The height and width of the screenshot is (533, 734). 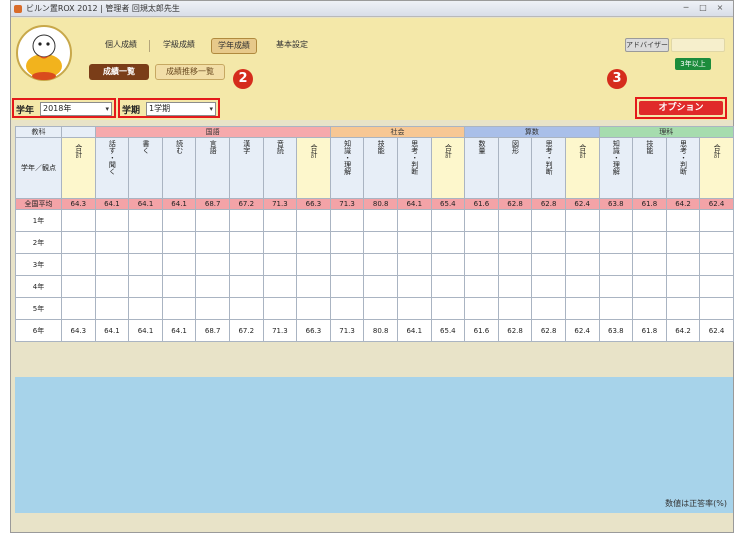 What do you see at coordinates (190, 72) in the screenshot?
I see `subtab-grade-trend-list: 成績推移一覧` at bounding box center [190, 72].